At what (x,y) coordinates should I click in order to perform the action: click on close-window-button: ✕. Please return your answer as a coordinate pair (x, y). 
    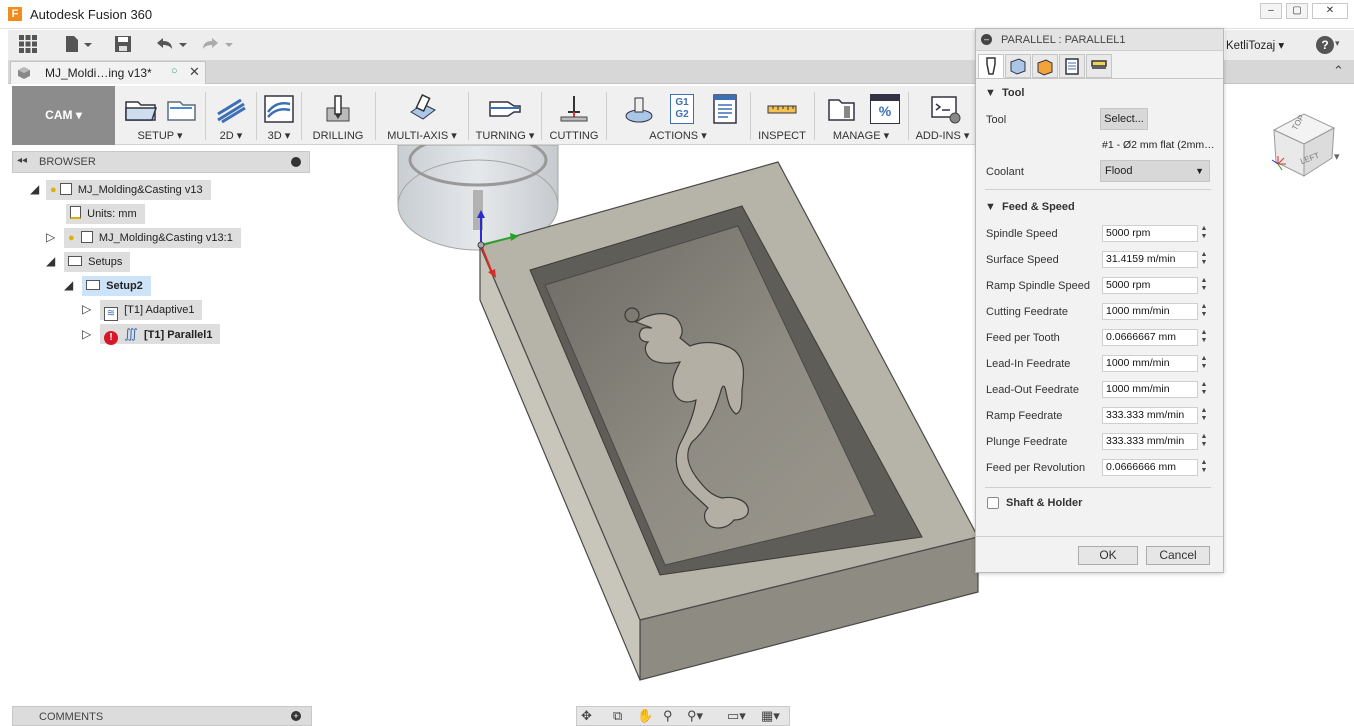
    Looking at the image, I should click on (1330, 11).